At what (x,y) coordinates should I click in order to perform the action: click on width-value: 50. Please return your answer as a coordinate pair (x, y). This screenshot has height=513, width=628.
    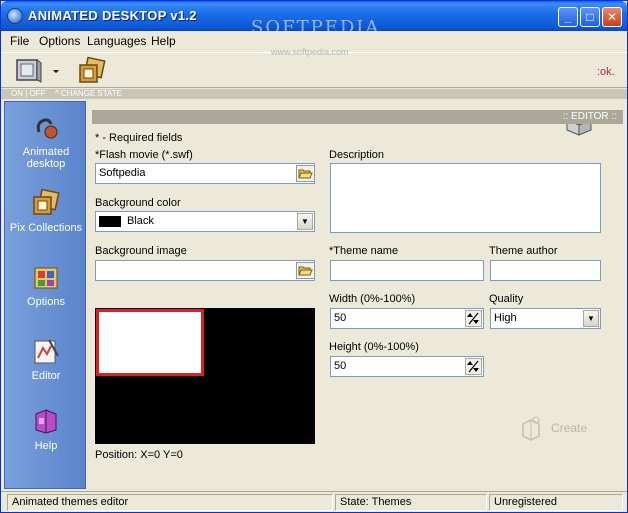
    Looking at the image, I should click on (340, 318).